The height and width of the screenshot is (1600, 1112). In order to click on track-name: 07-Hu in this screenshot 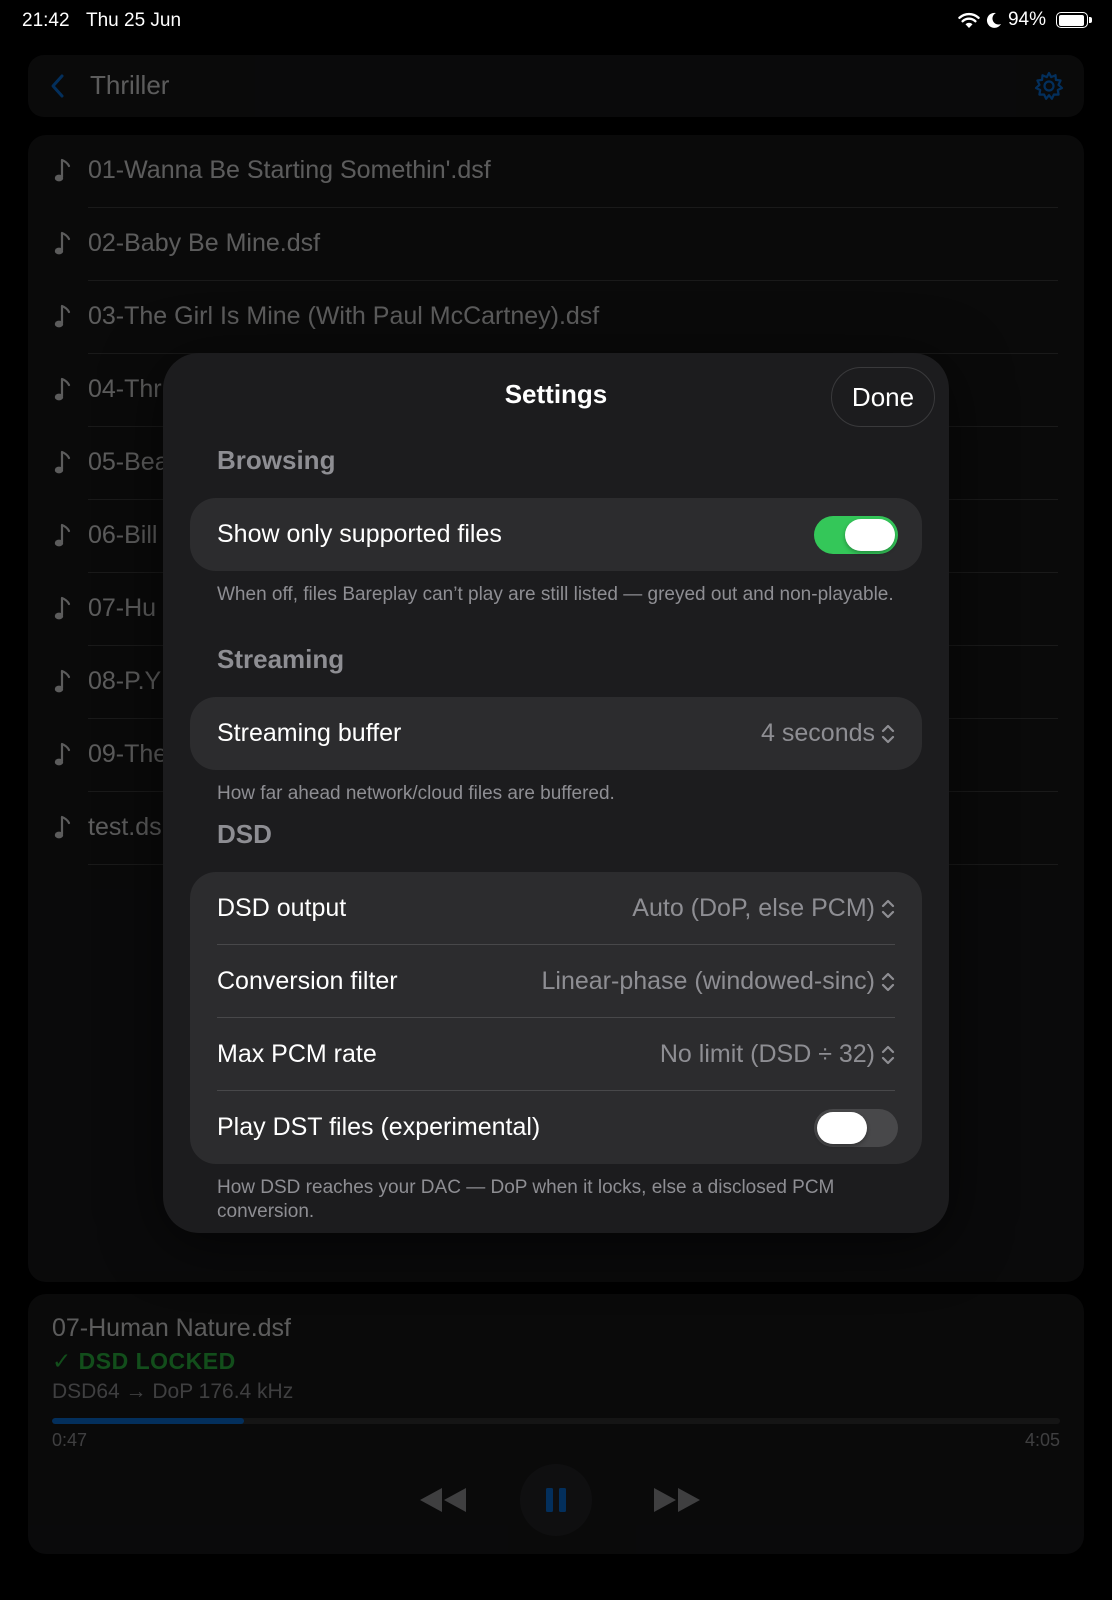, I will do `click(122, 608)`.